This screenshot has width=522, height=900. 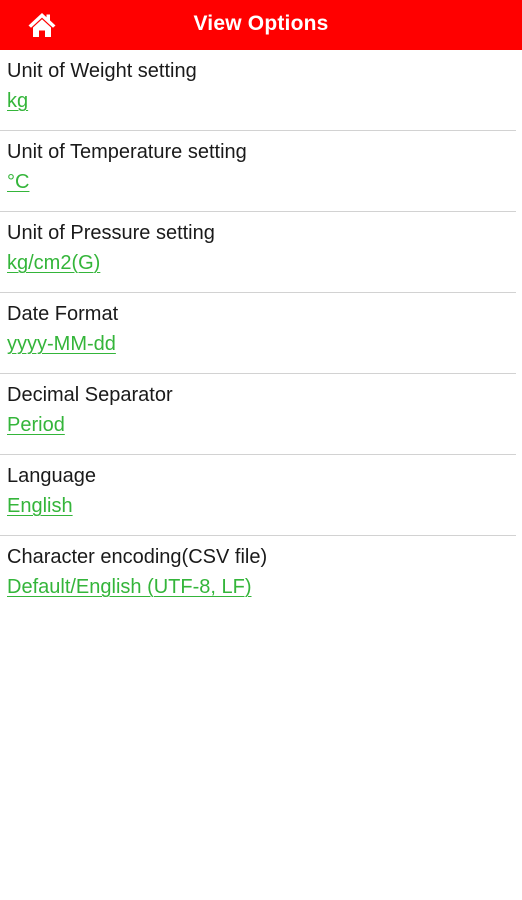 What do you see at coordinates (51, 476) in the screenshot?
I see `setting-label: Language` at bounding box center [51, 476].